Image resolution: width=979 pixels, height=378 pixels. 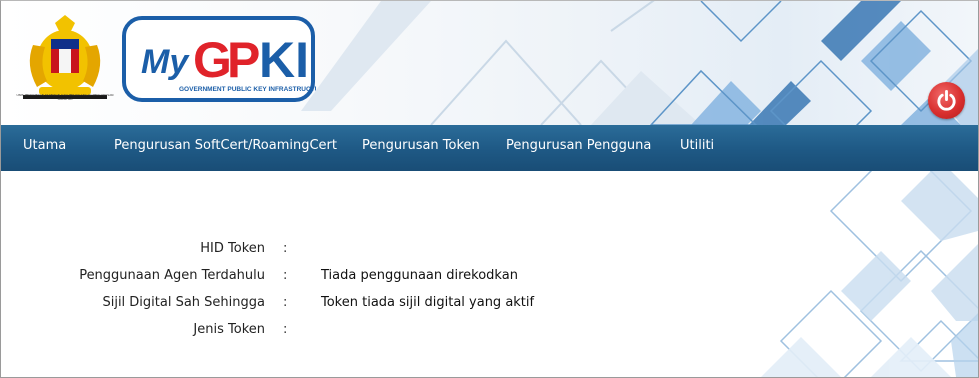 What do you see at coordinates (697, 145) in the screenshot?
I see `nav-item-utiliti: Utiliti` at bounding box center [697, 145].